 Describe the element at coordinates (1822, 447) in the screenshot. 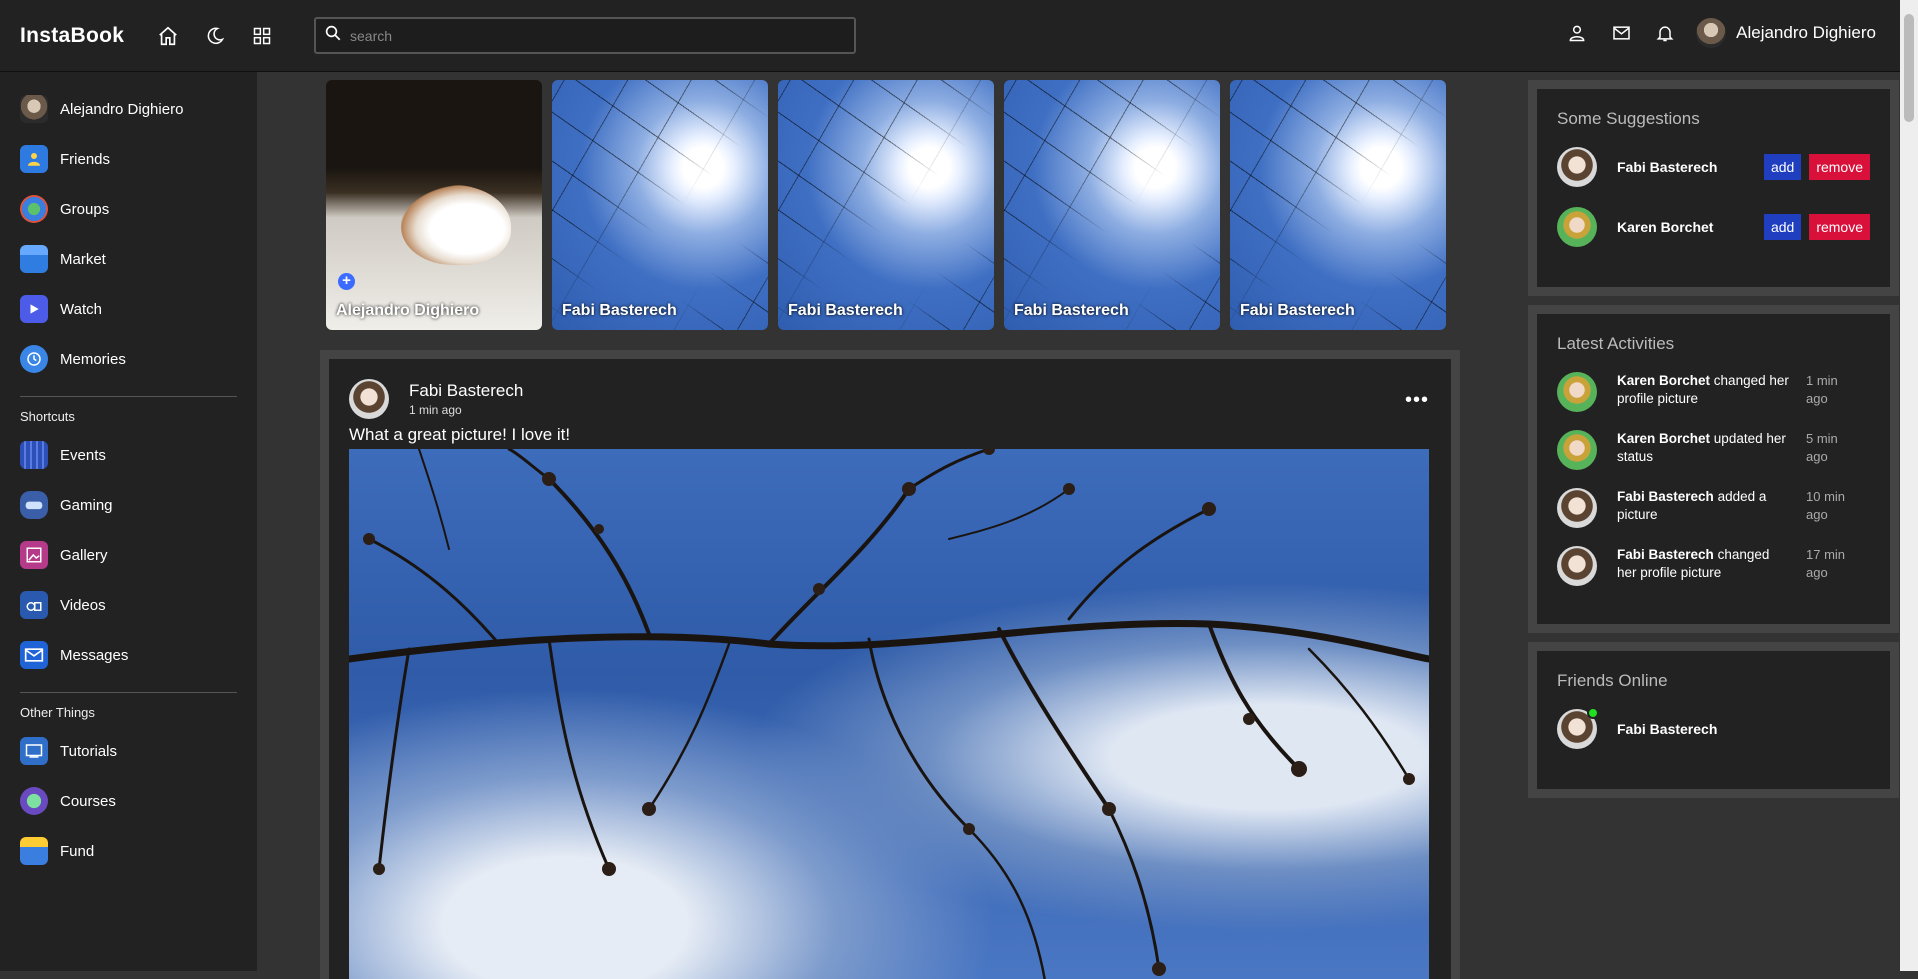

I see `activity-time: 5 min ago` at that location.